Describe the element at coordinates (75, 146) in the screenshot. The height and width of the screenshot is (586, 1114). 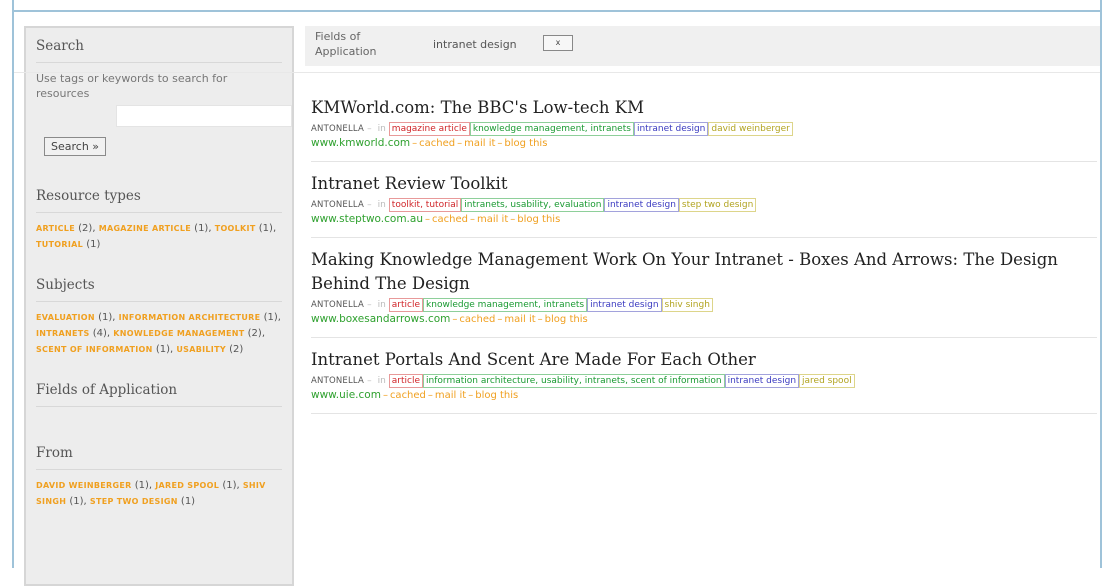
I see `search-button: Search »` at that location.